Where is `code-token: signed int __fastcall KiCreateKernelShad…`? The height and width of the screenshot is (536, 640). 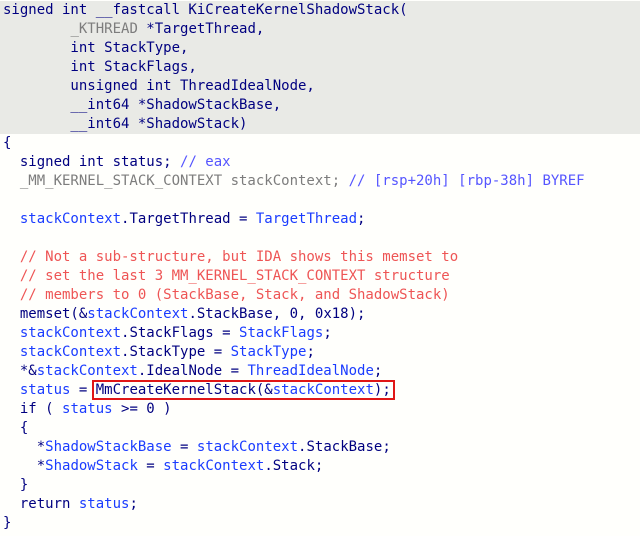 code-token: signed int __fastcall KiCreateKernelShad… is located at coordinates (205, 10).